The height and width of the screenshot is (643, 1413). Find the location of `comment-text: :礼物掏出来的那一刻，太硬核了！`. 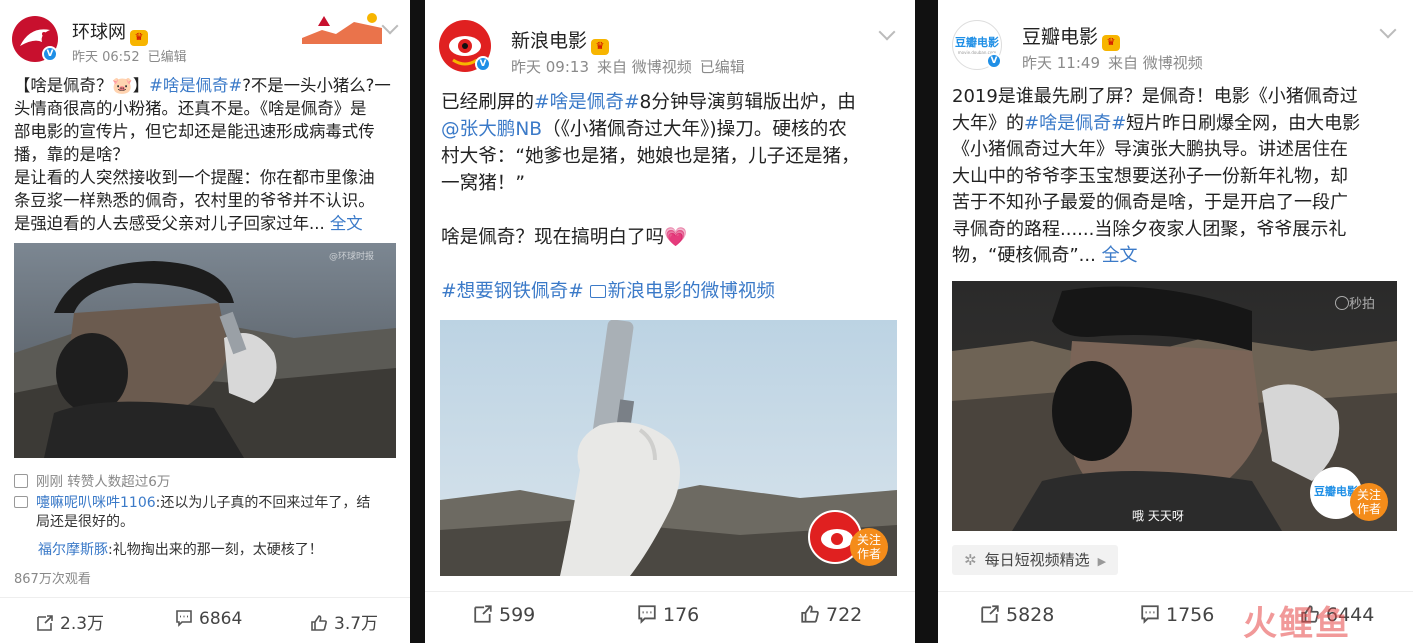

comment-text: :礼物掏出来的那一刻，太硬核了！ is located at coordinates (215, 550).